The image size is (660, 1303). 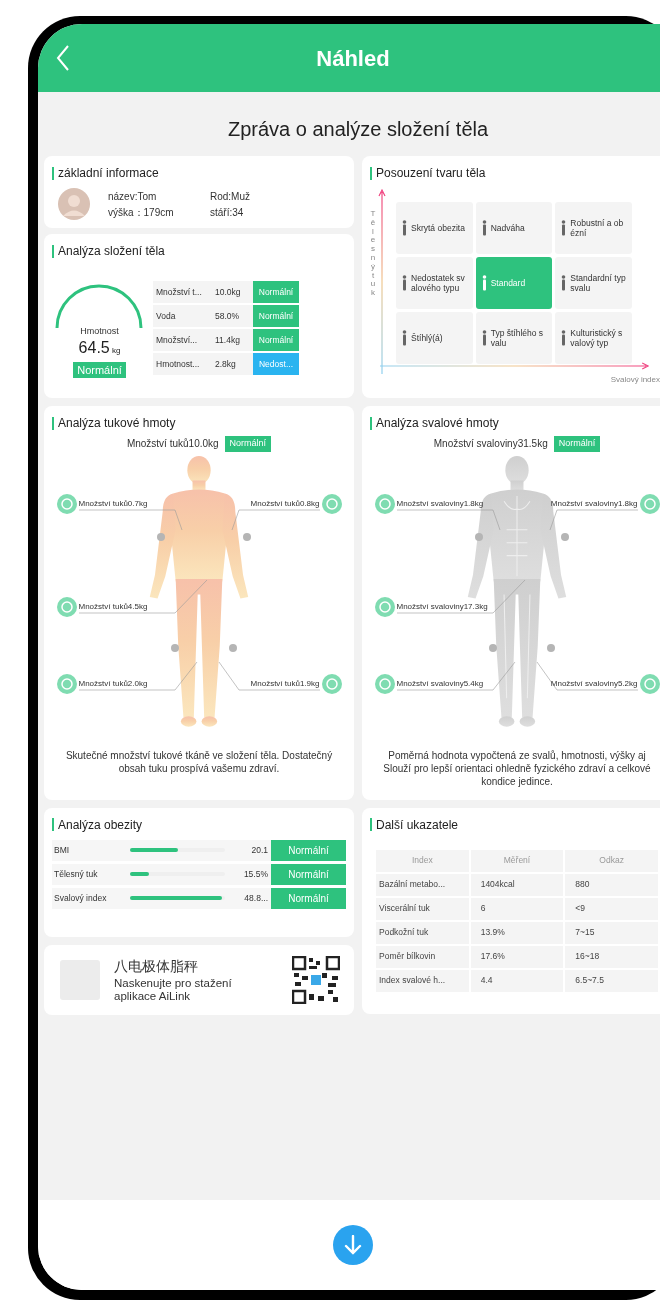 What do you see at coordinates (490, 444) in the screenshot?
I see `total-reading: Množství svaloviny31.5kg` at bounding box center [490, 444].